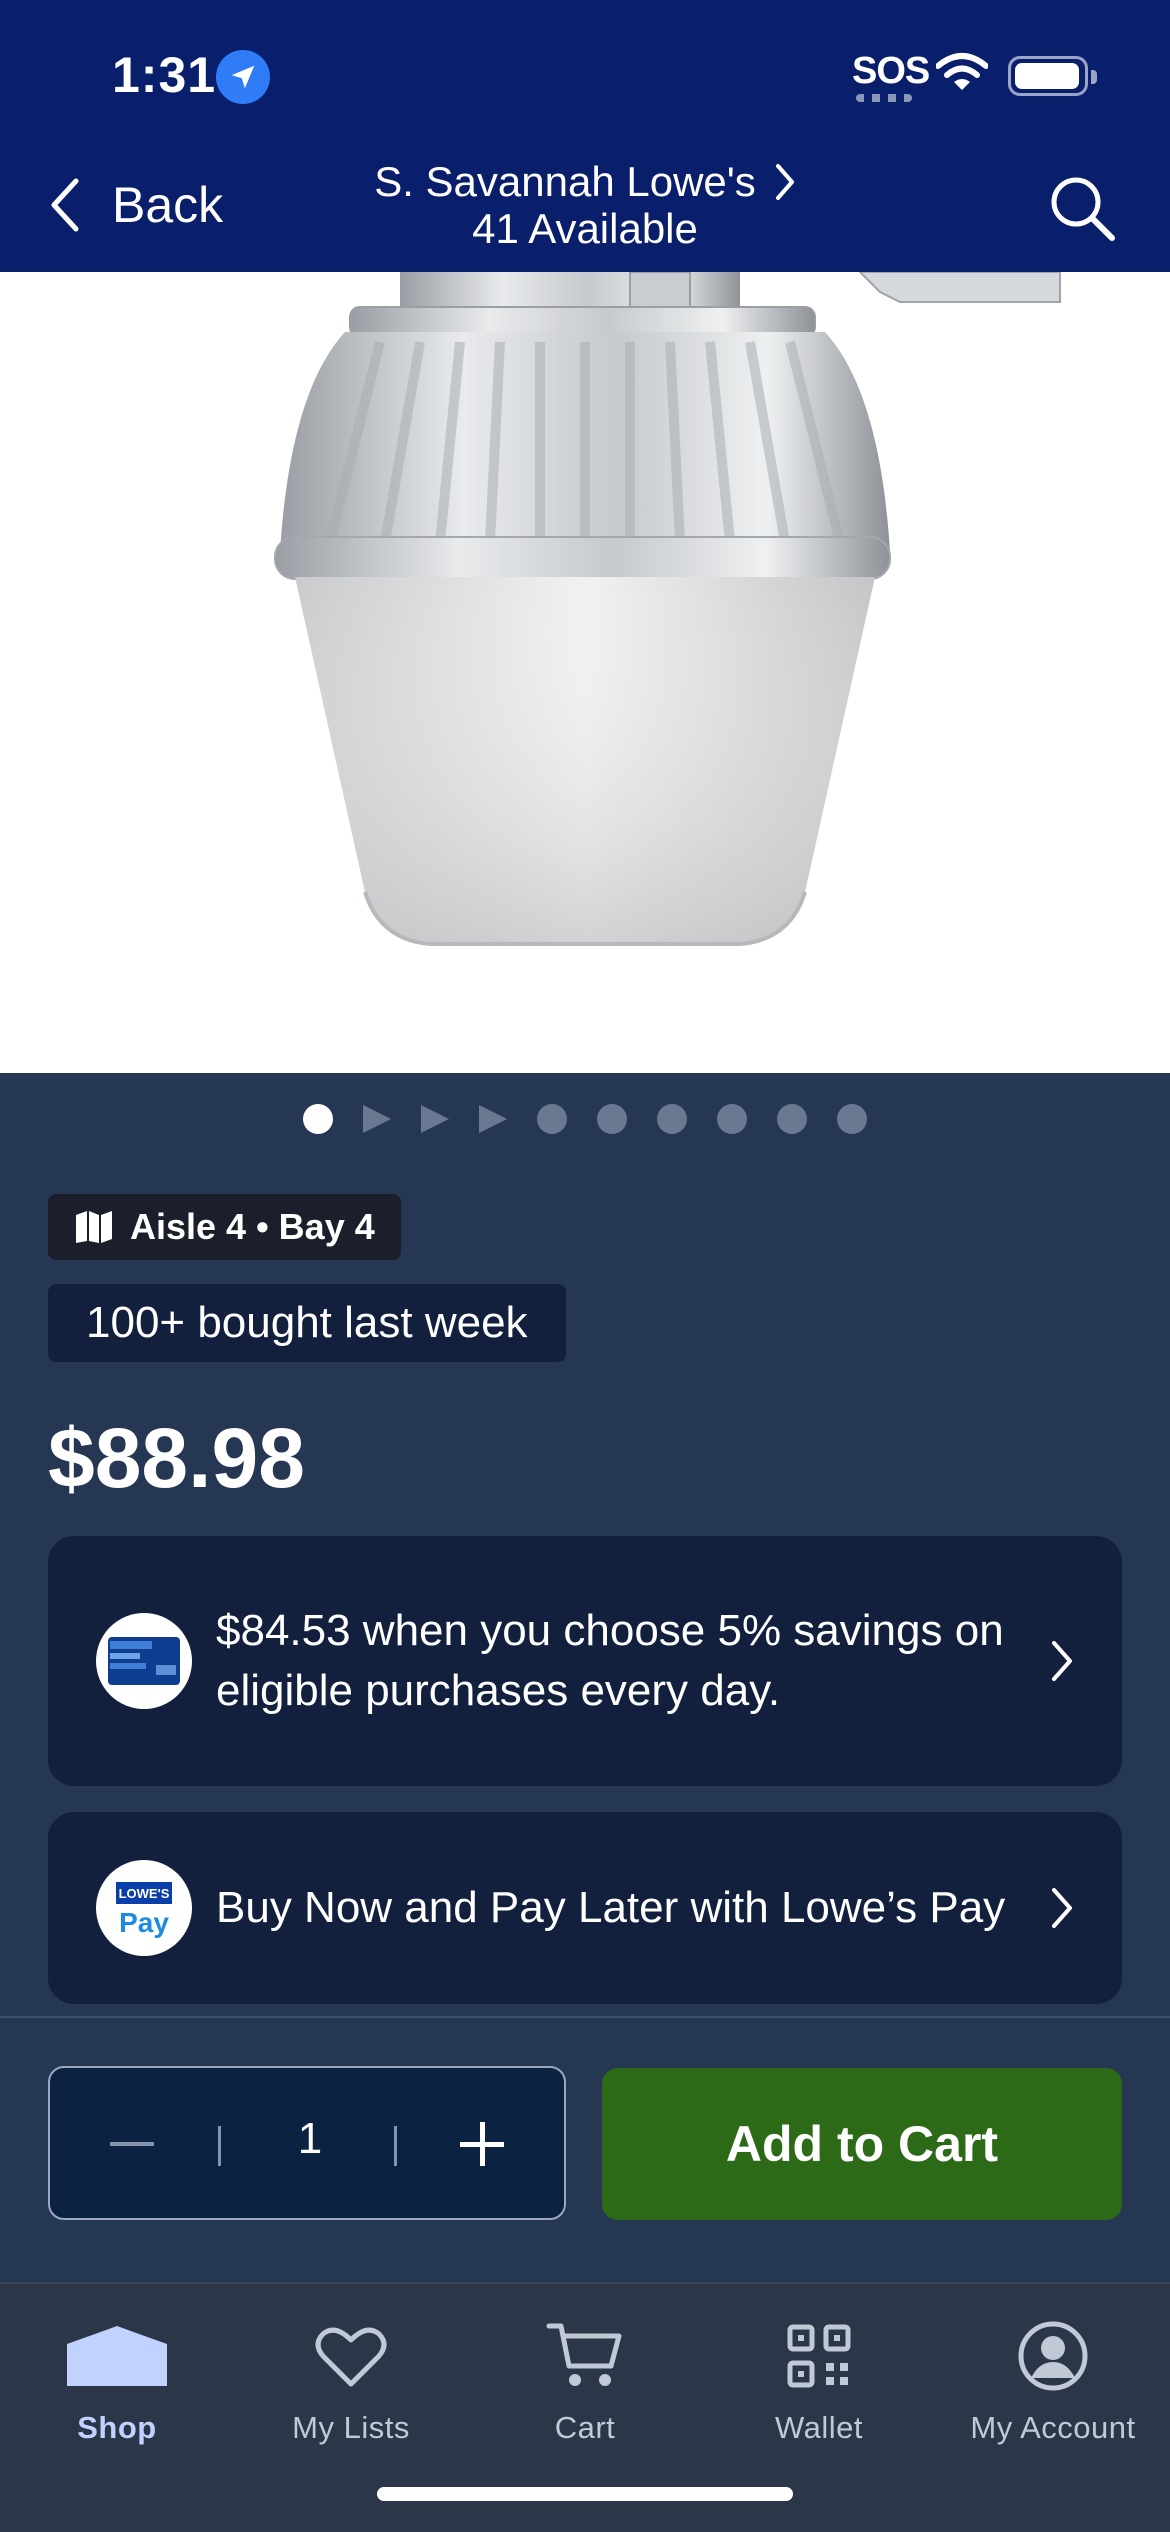  I want to click on store-selector: S. Savannah Lowe's 41 Available, so click(585, 205).